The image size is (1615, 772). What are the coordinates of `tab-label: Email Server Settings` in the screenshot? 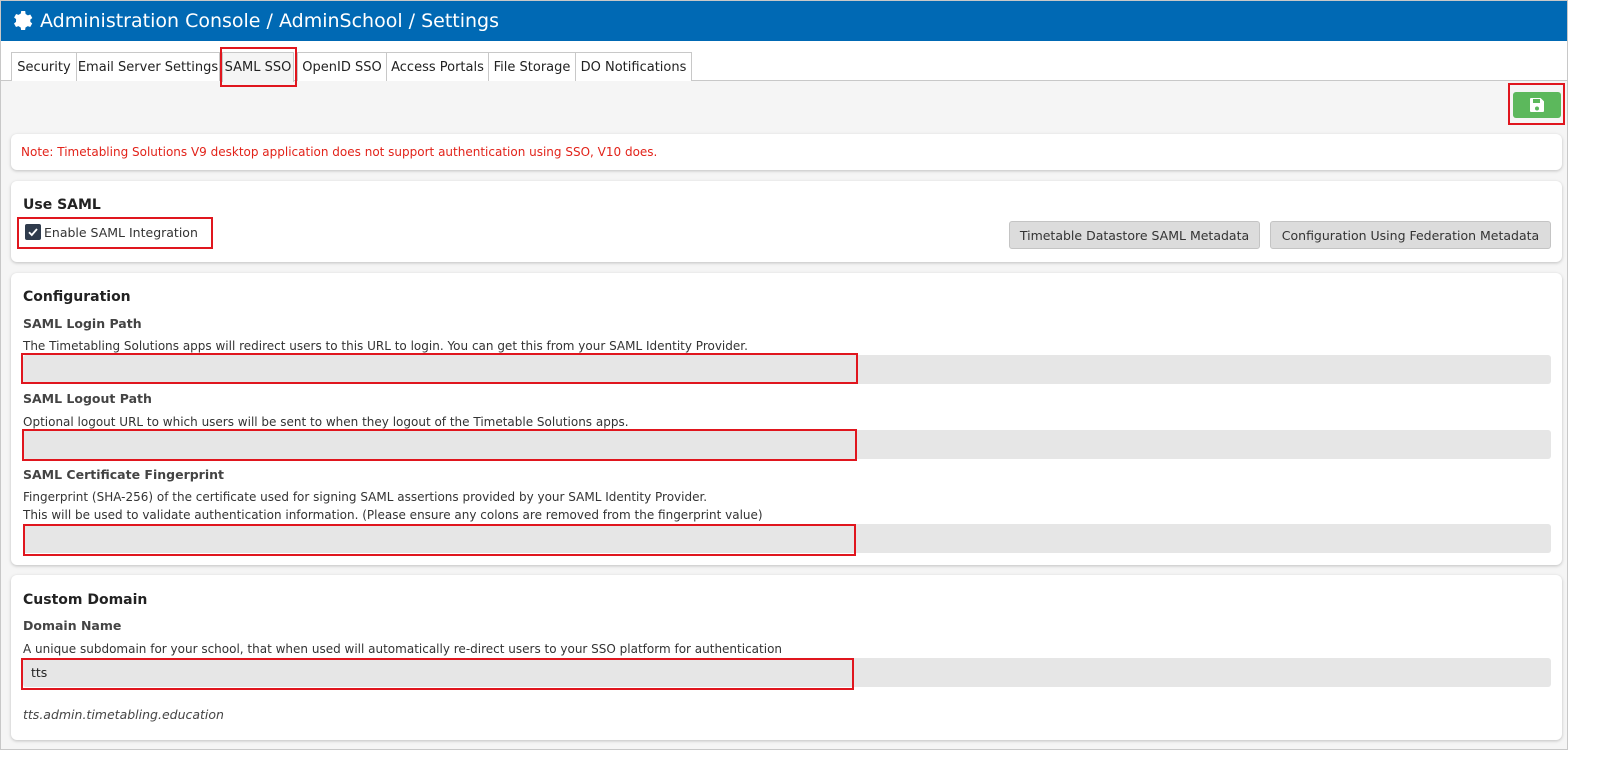 It's located at (148, 67).